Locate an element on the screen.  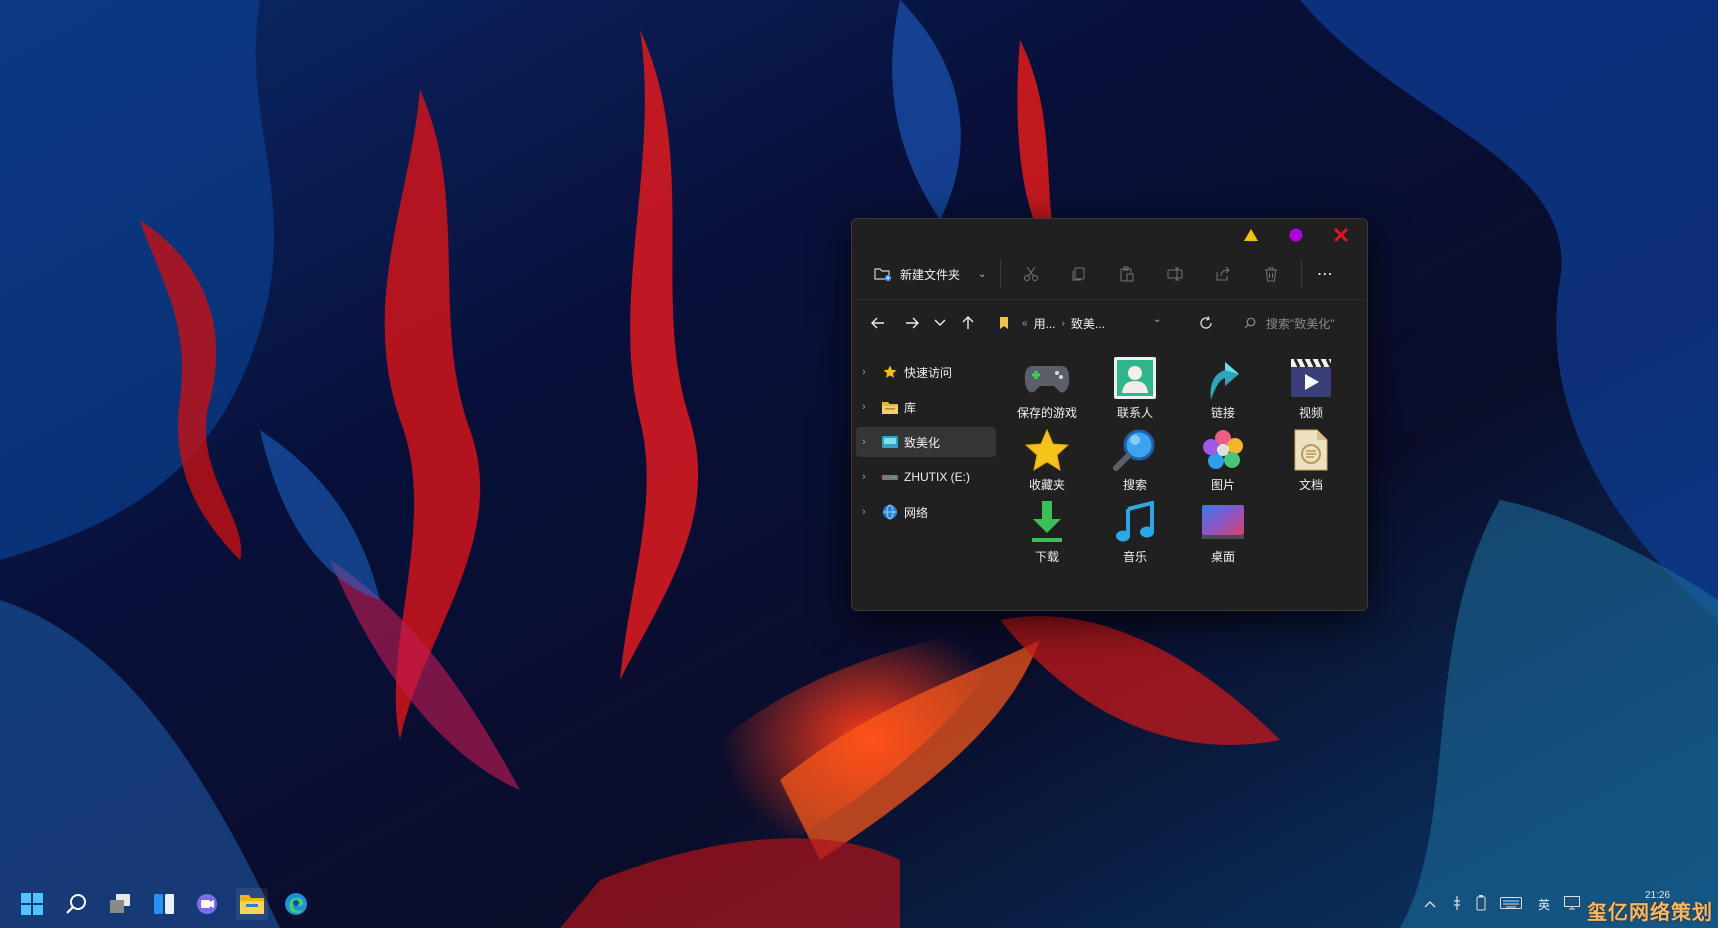
chevron-down-icon is located at coordinates (940, 322).